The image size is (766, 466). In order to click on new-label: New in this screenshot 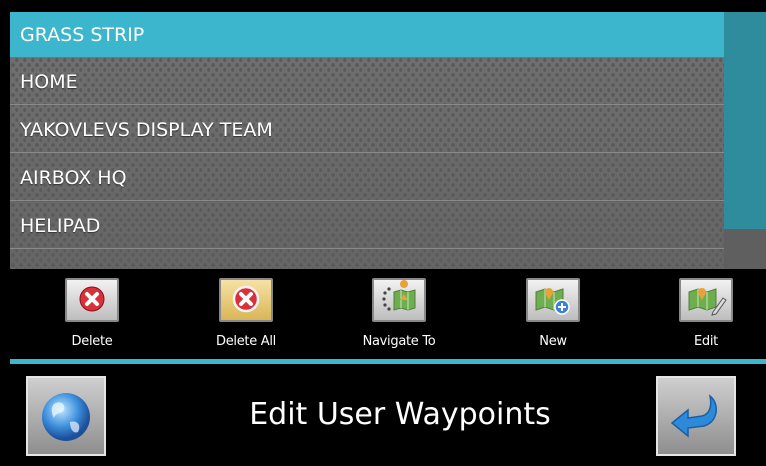, I will do `click(553, 341)`.